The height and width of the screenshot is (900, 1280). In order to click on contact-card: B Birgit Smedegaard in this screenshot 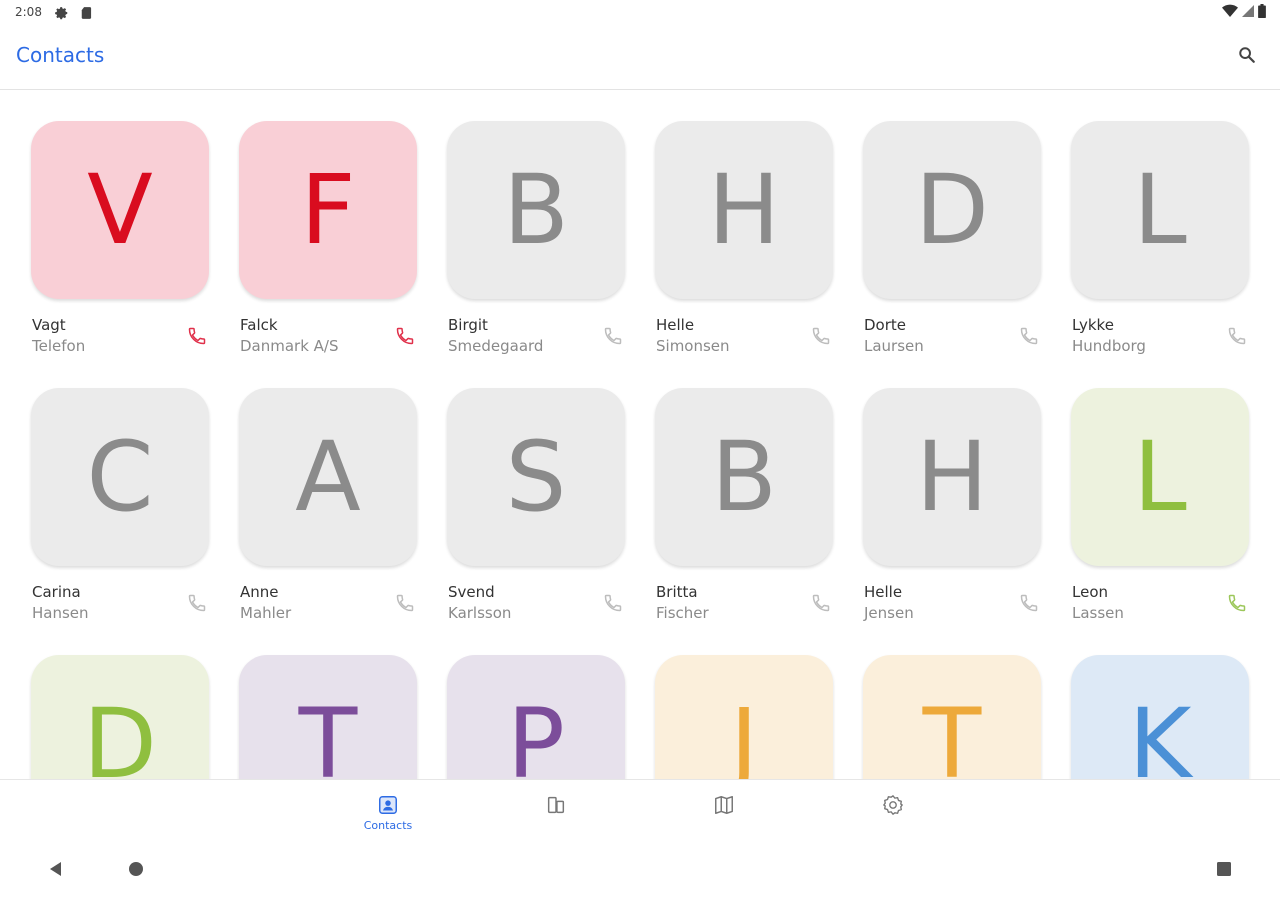, I will do `click(536, 238)`.